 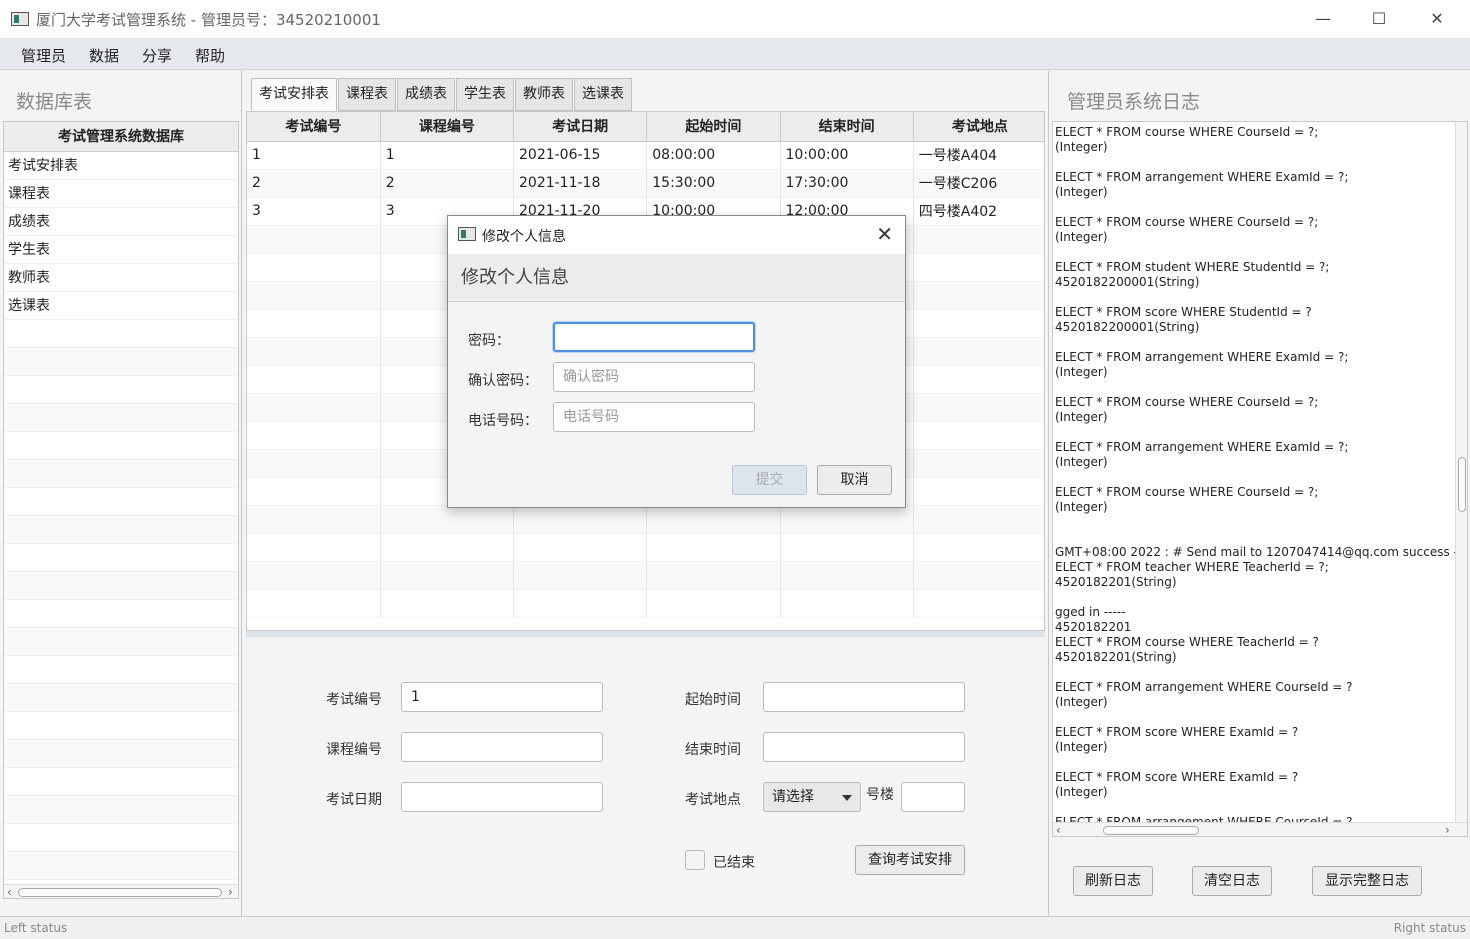 I want to click on tab-score: 成绩表, so click(x=426, y=94).